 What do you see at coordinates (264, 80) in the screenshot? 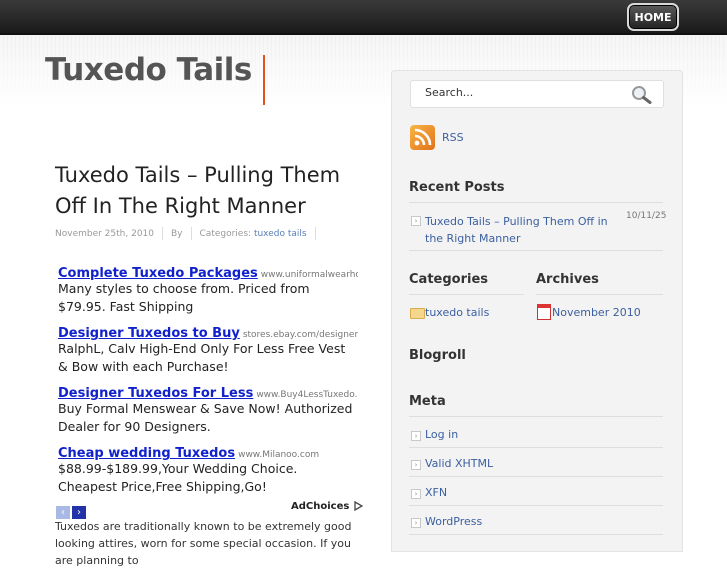
I see `title-accent-bar` at bounding box center [264, 80].